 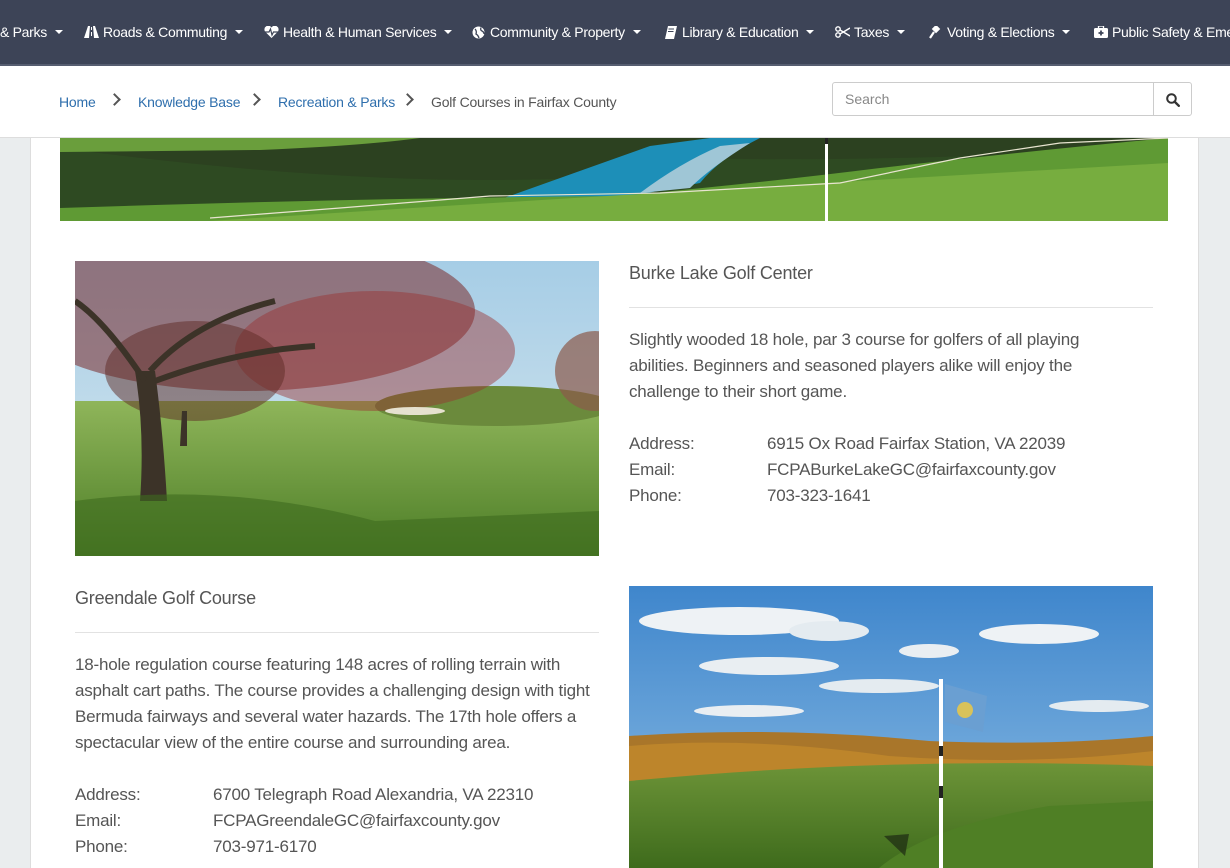 What do you see at coordinates (819, 496) in the screenshot?
I see `phone-value: 703-323-1641` at bounding box center [819, 496].